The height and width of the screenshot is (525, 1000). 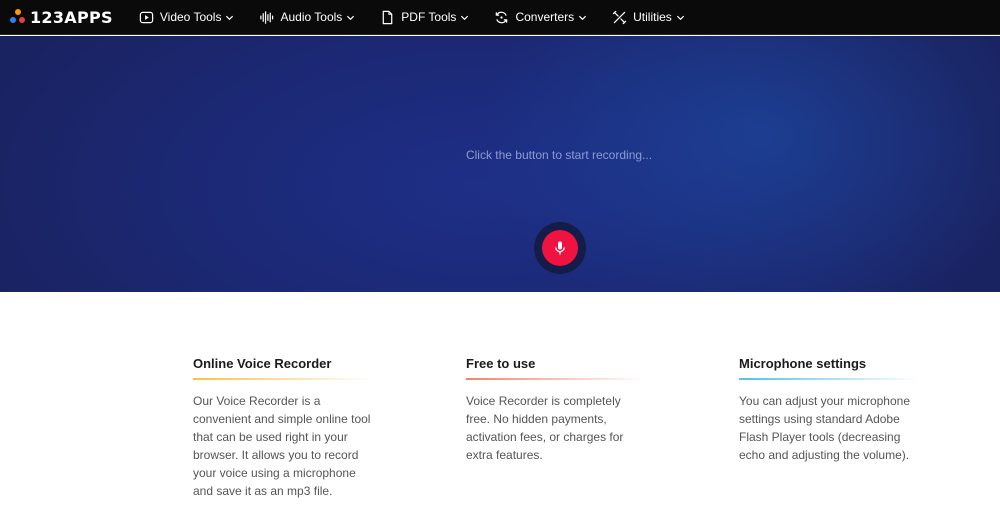 I want to click on nav-utilities: Utilities, so click(x=648, y=17).